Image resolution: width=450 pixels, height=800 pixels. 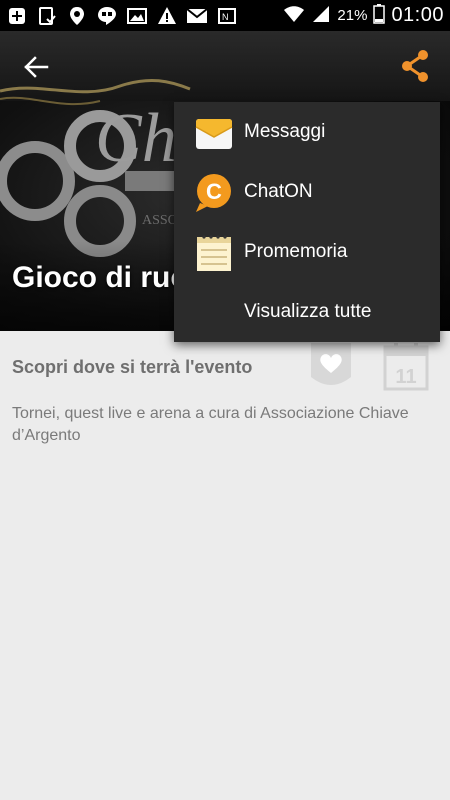 I want to click on share-icon, so click(x=415, y=66).